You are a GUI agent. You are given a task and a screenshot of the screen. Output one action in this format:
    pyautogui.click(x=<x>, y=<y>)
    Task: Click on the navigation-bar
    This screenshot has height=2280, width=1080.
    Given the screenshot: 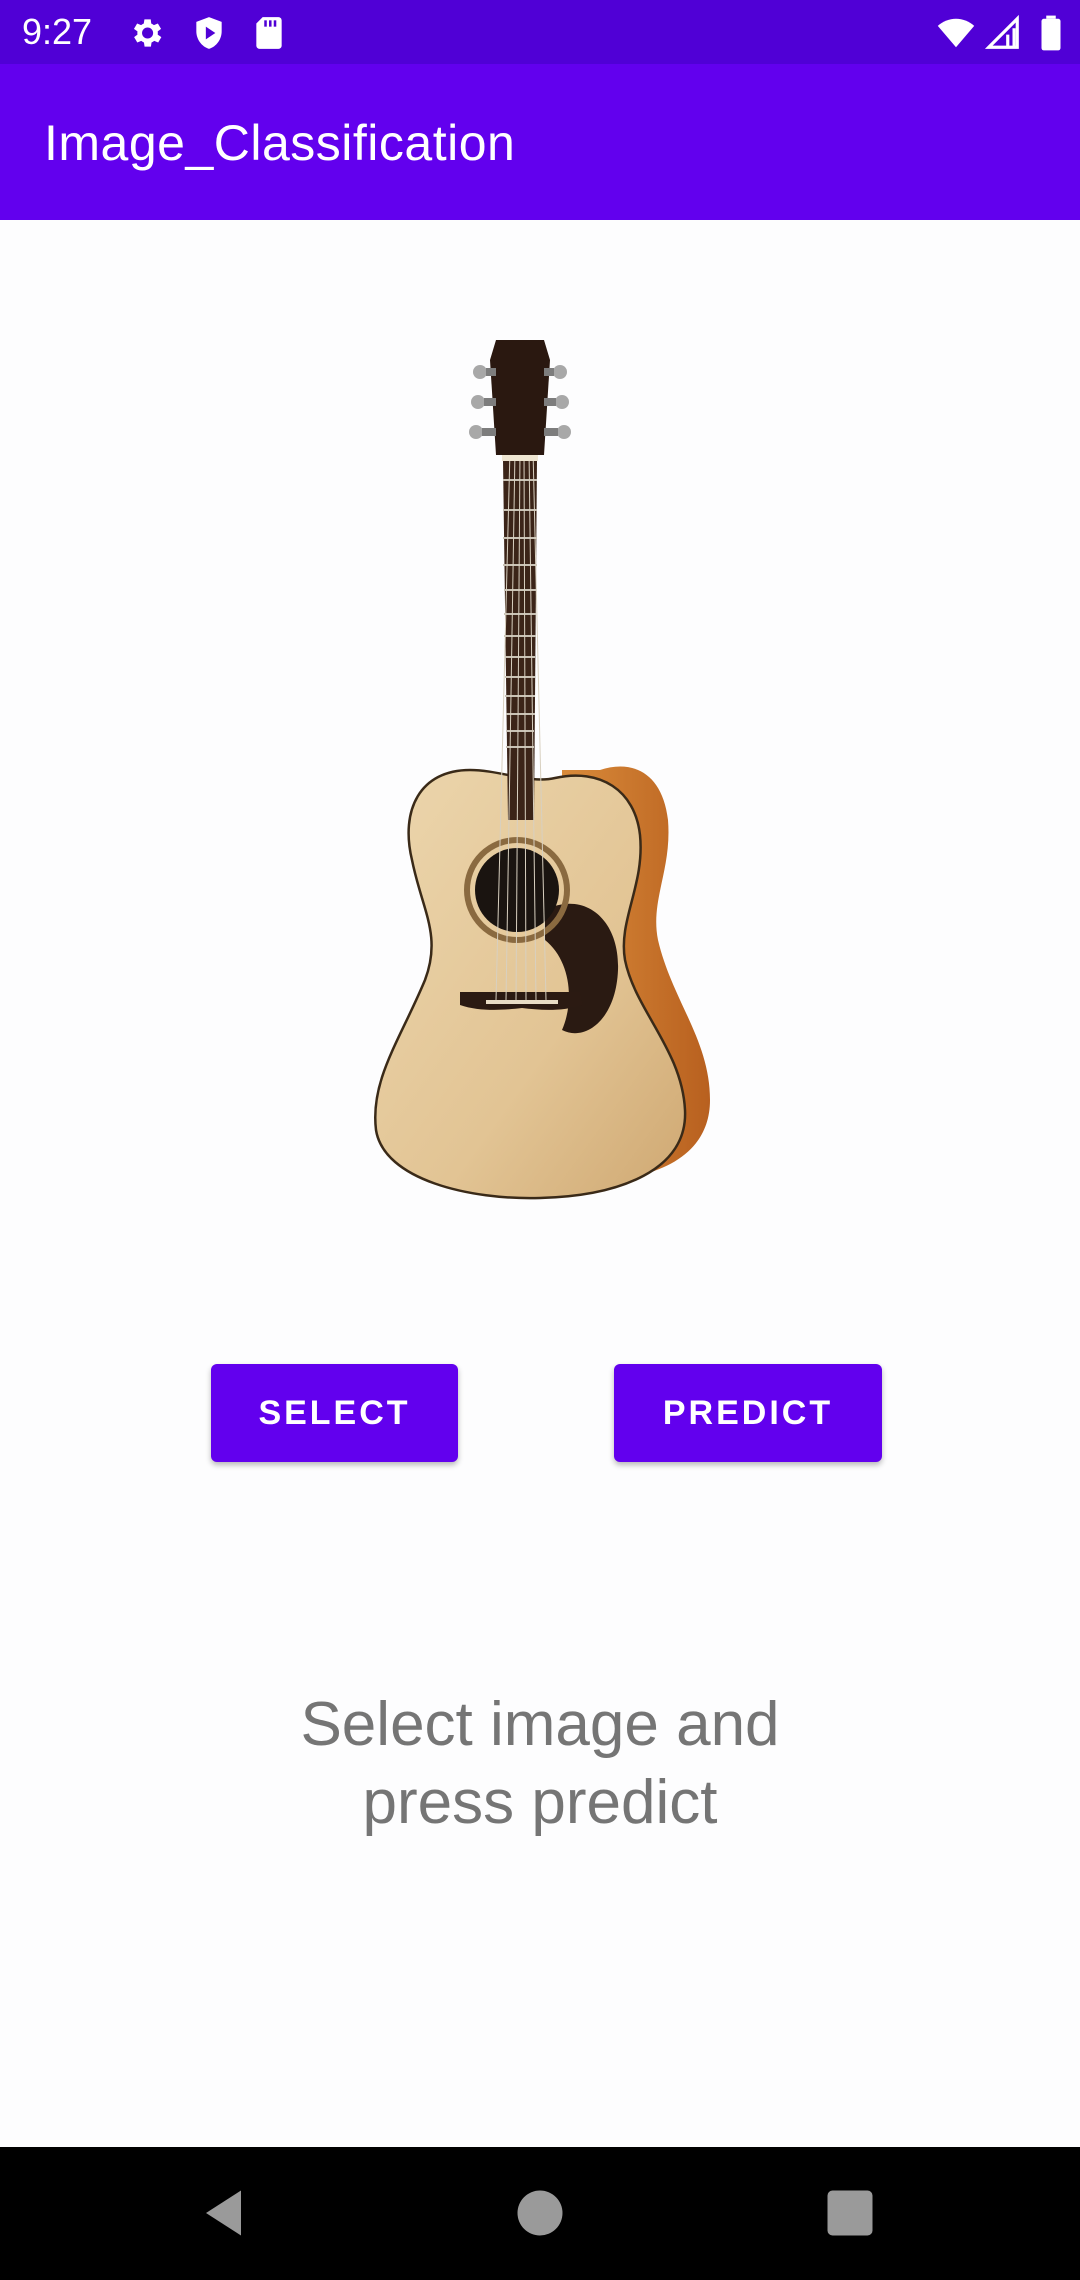 What is the action you would take?
    pyautogui.click(x=540, y=2213)
    